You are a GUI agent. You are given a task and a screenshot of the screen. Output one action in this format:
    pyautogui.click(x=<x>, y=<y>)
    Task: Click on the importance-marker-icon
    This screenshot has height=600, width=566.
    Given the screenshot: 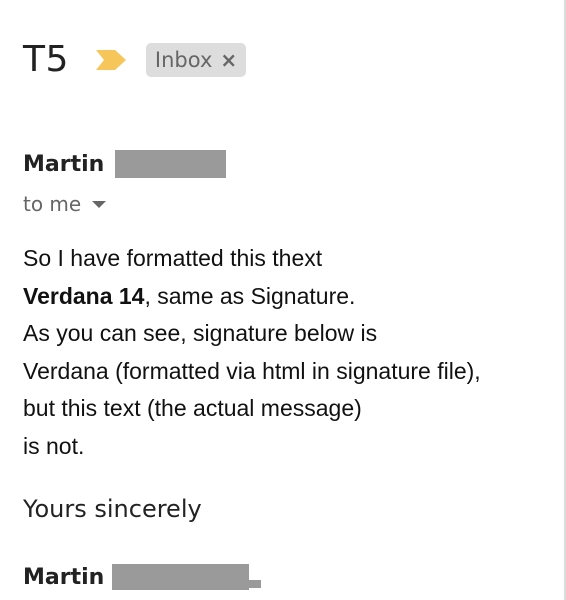 What is the action you would take?
    pyautogui.click(x=111, y=60)
    